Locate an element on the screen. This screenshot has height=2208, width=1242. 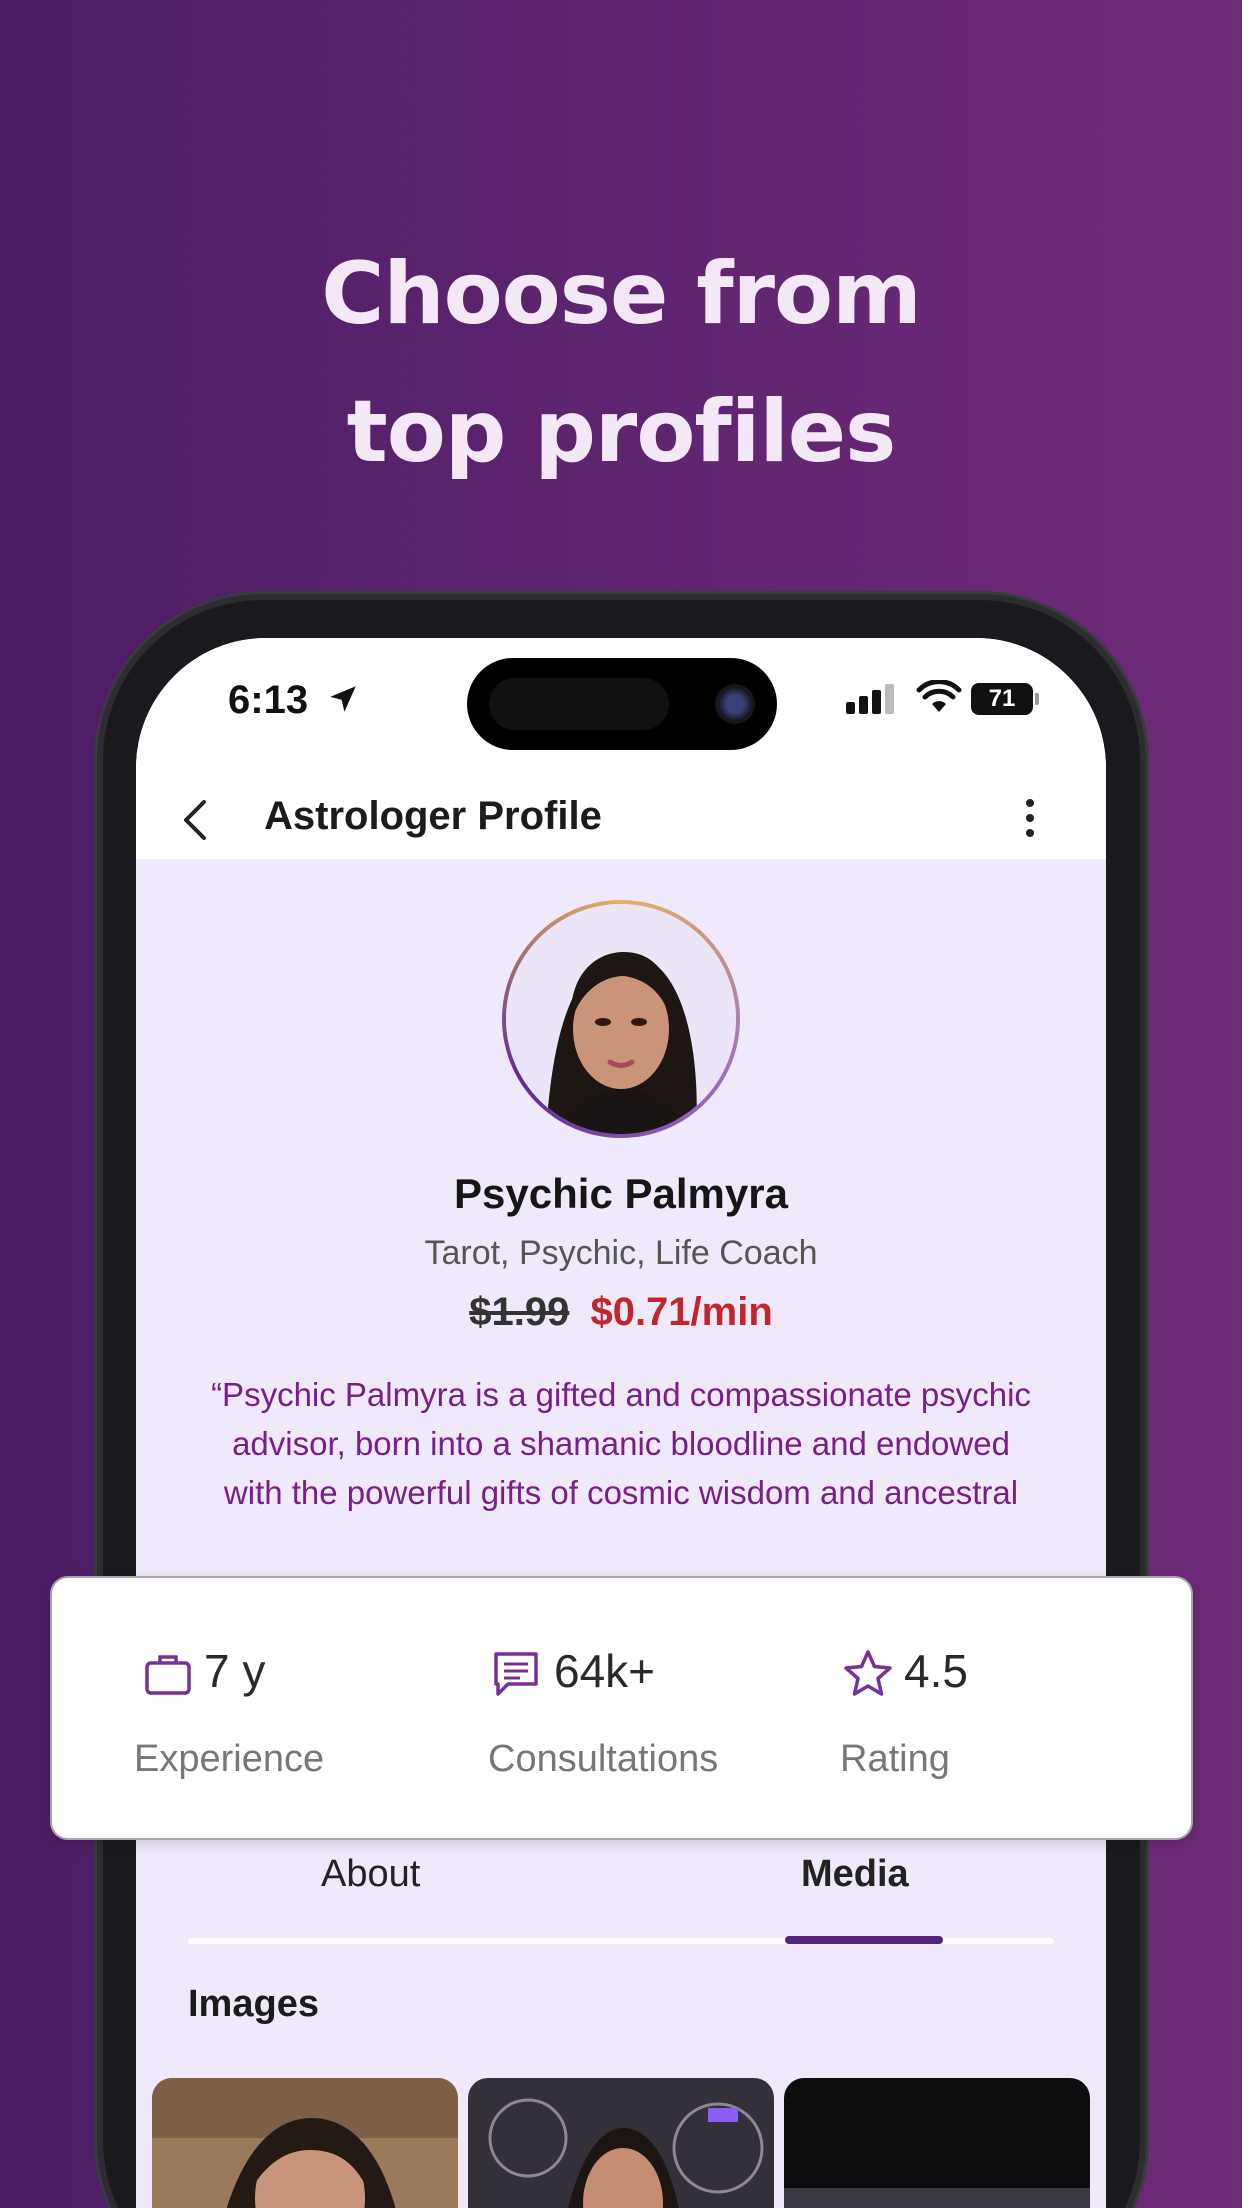
stat-consultations-value: 64k+ is located at coordinates (605, 1671).